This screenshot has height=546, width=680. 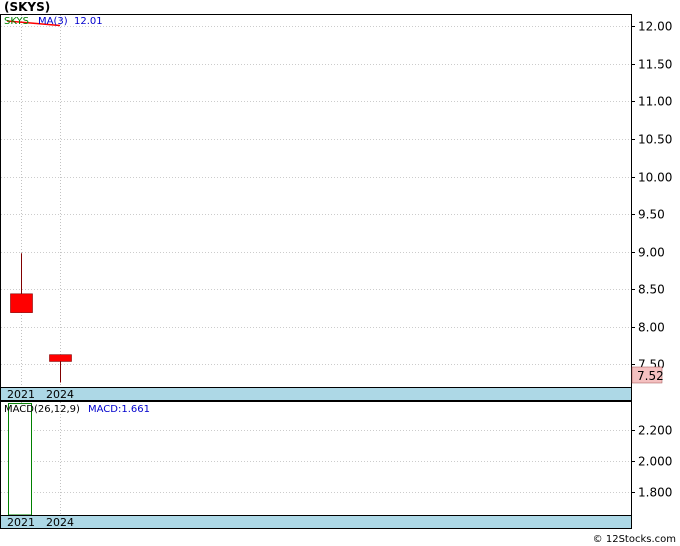 What do you see at coordinates (21, 522) in the screenshot?
I see `macd-x-tick-label: 2021` at bounding box center [21, 522].